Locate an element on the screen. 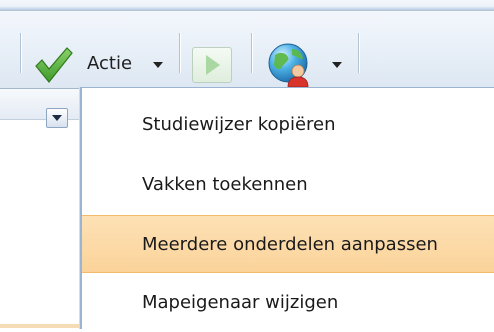 This screenshot has width=494, height=332. menu-item-label: Mapeigenaar wijzigen is located at coordinates (240, 302).